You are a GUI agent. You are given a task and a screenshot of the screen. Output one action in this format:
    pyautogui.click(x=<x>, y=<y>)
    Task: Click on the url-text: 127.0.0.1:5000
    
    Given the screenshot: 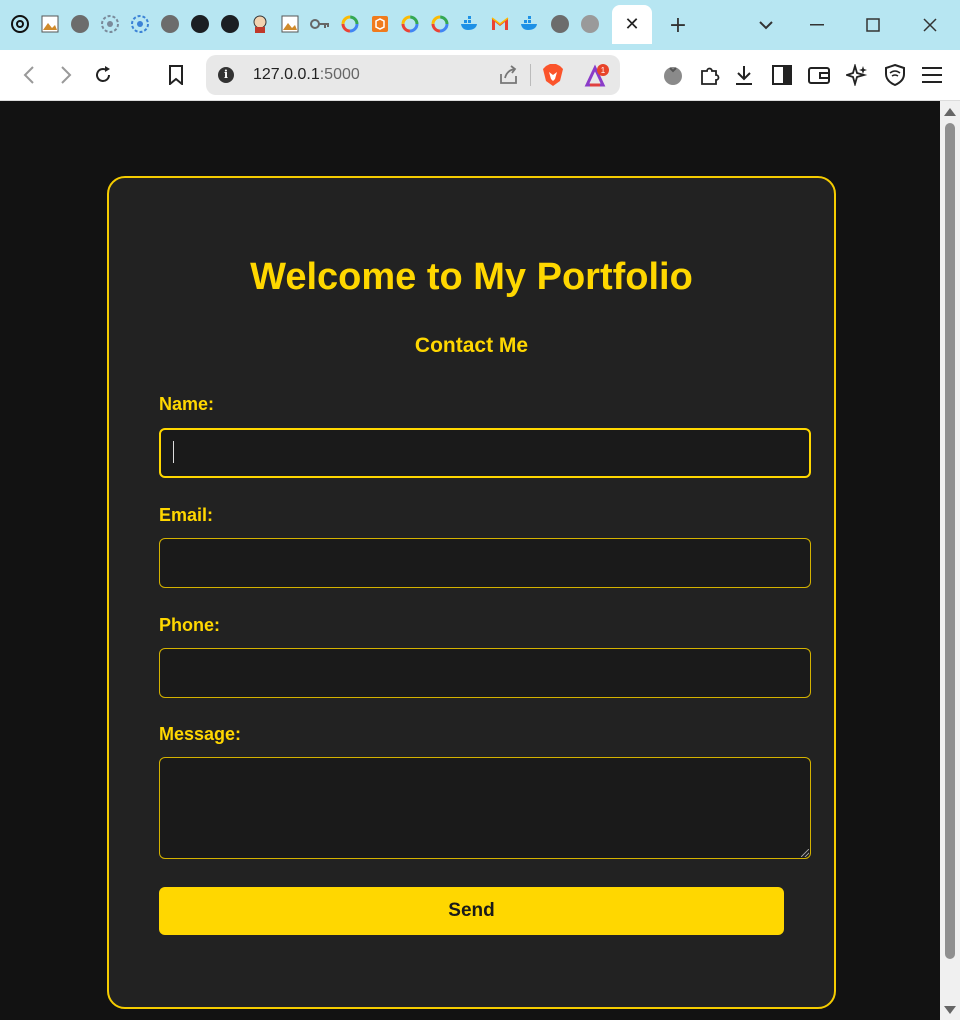 What is the action you would take?
    pyautogui.click(x=306, y=75)
    